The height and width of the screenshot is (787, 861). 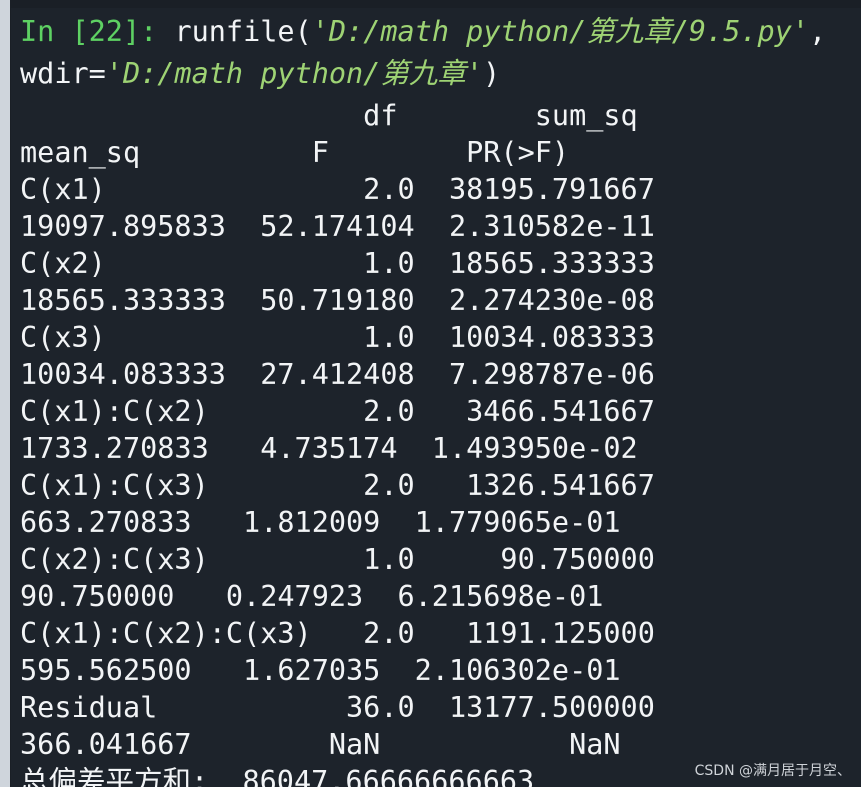 What do you see at coordinates (320, 670) in the screenshot?
I see `output-line: 595.562500 1.627035 2.106302e-01` at bounding box center [320, 670].